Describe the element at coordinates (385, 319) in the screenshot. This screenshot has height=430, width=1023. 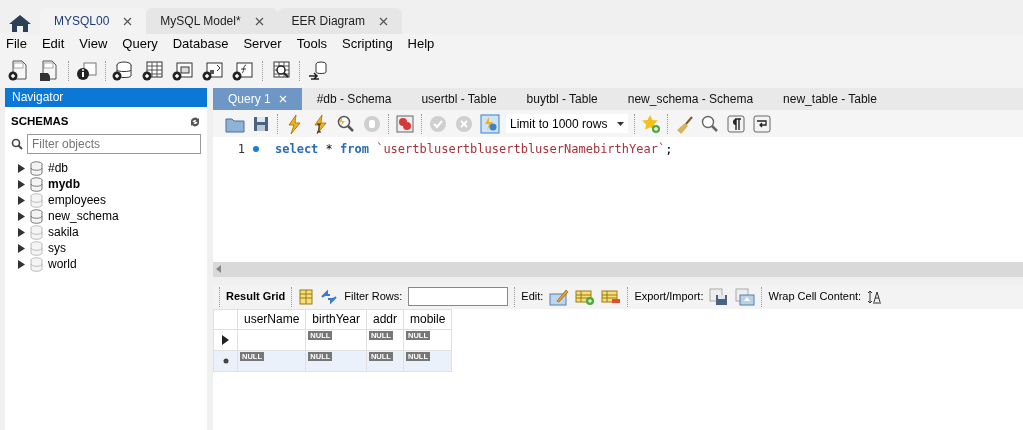
I see `column-header: addr` at that location.